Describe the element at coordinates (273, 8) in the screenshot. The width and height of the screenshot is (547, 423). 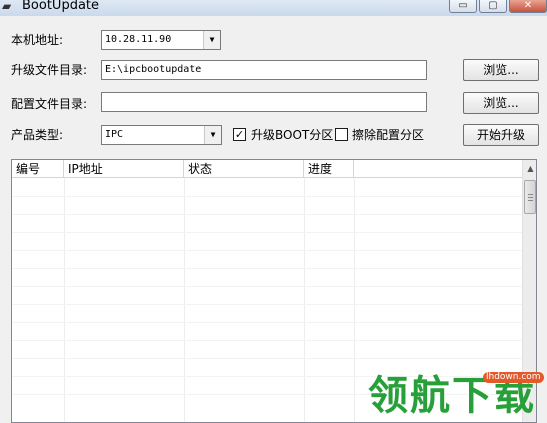
I see `title-bar: ▰ BootUpdate ▭ ▢ ✕` at that location.